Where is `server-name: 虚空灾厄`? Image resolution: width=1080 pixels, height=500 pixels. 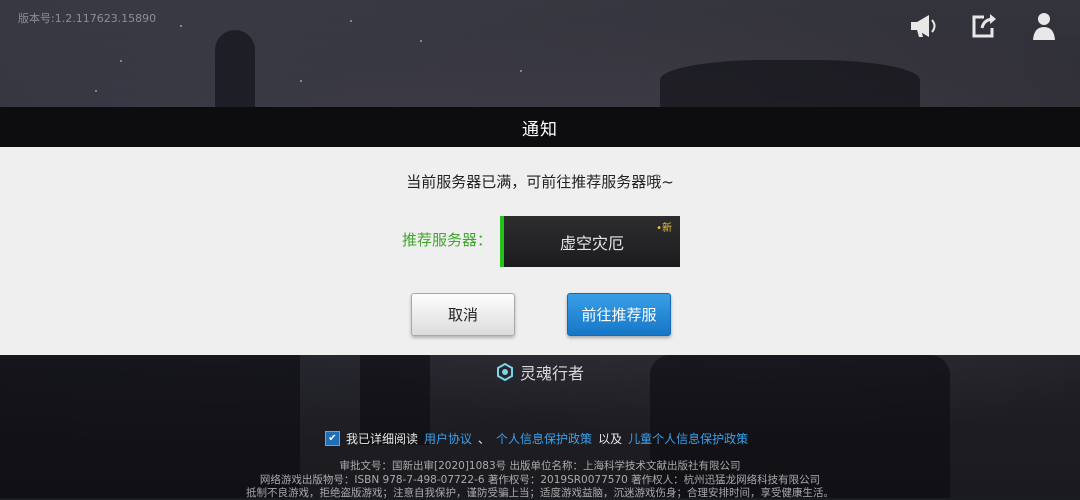
server-name: 虚空灾厄 is located at coordinates (591, 243).